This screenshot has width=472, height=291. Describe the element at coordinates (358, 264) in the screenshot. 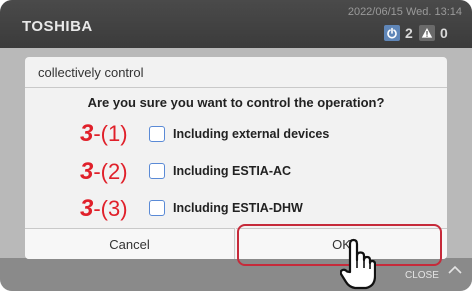

I see `pointing-hand-icon` at that location.